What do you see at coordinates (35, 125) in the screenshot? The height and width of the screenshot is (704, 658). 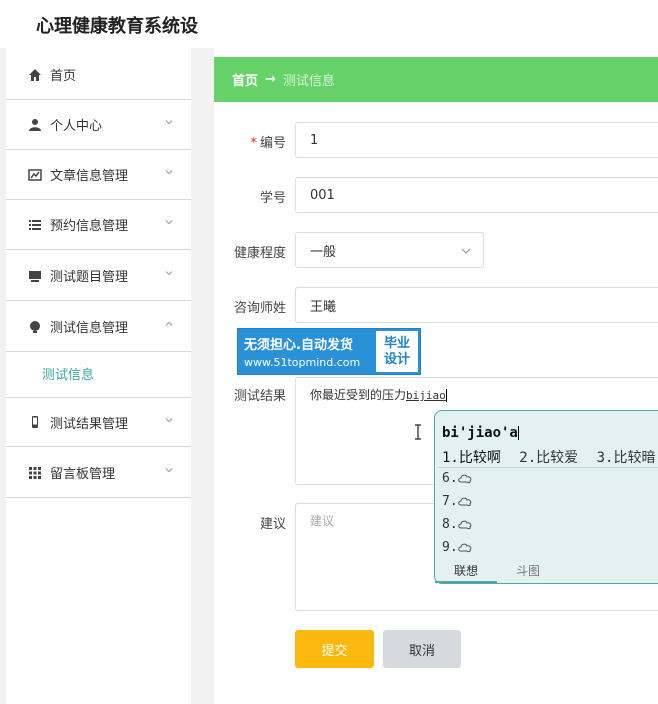 I see `user-icon` at bounding box center [35, 125].